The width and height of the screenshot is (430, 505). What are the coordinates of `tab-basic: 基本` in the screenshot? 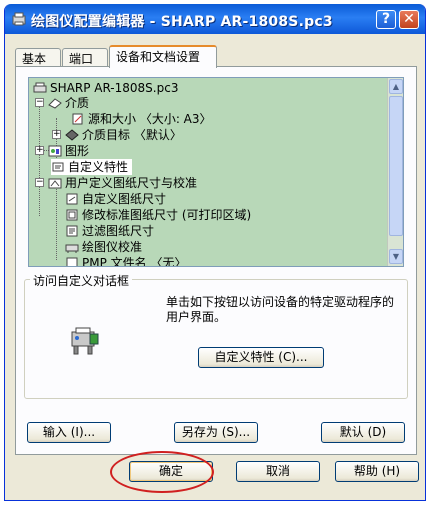 It's located at (38, 57).